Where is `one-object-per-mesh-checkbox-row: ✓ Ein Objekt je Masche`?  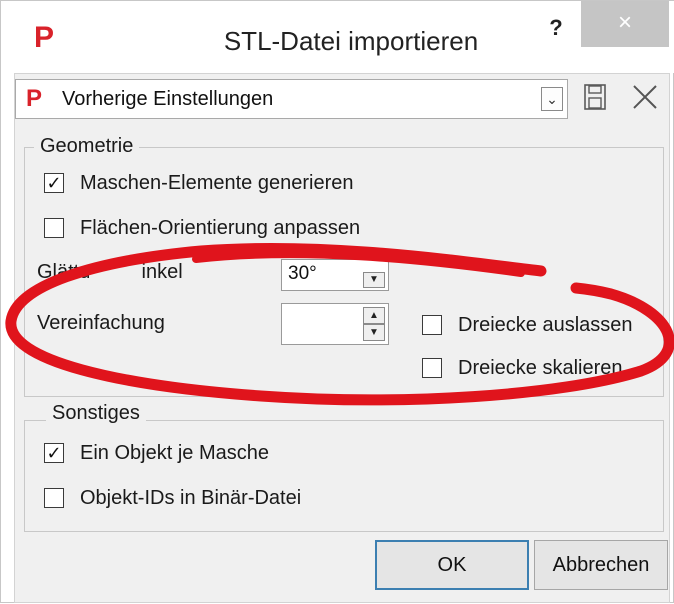
one-object-per-mesh-checkbox-row: ✓ Ein Objekt je Masche is located at coordinates (204, 455).